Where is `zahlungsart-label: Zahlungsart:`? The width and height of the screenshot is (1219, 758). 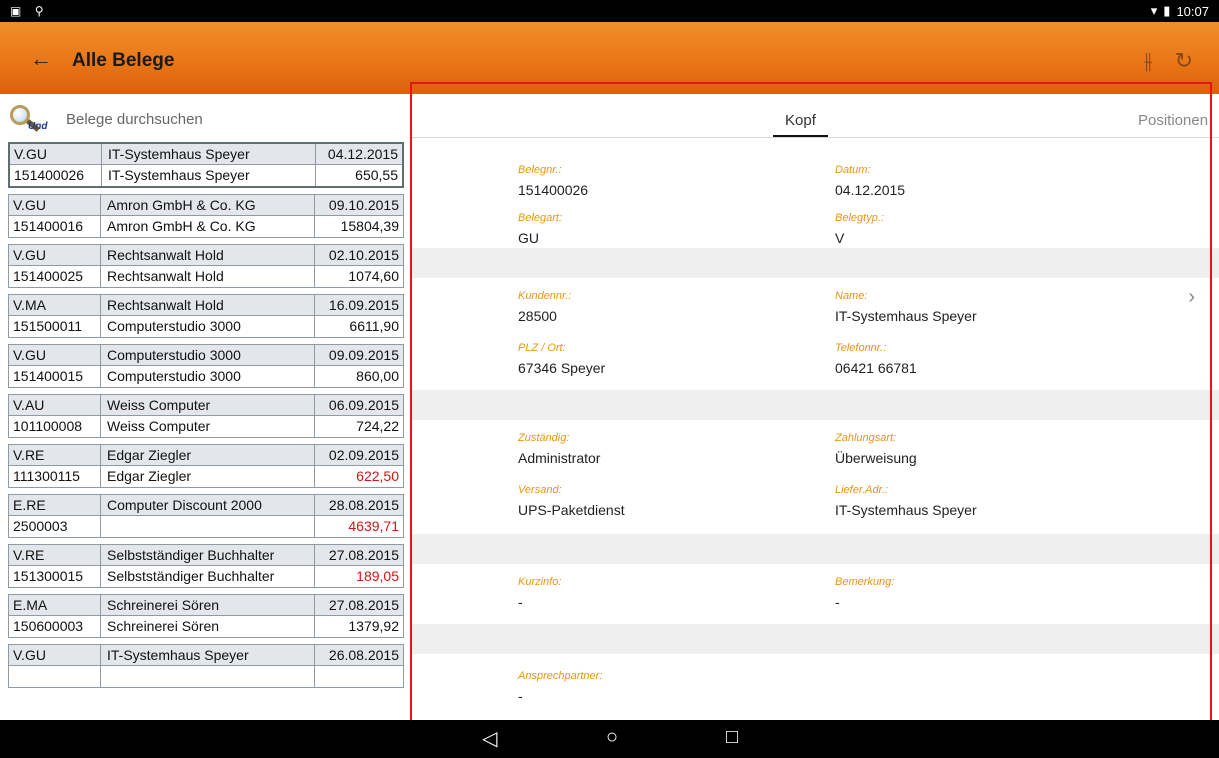 zahlungsart-label: Zahlungsart: is located at coordinates (866, 438).